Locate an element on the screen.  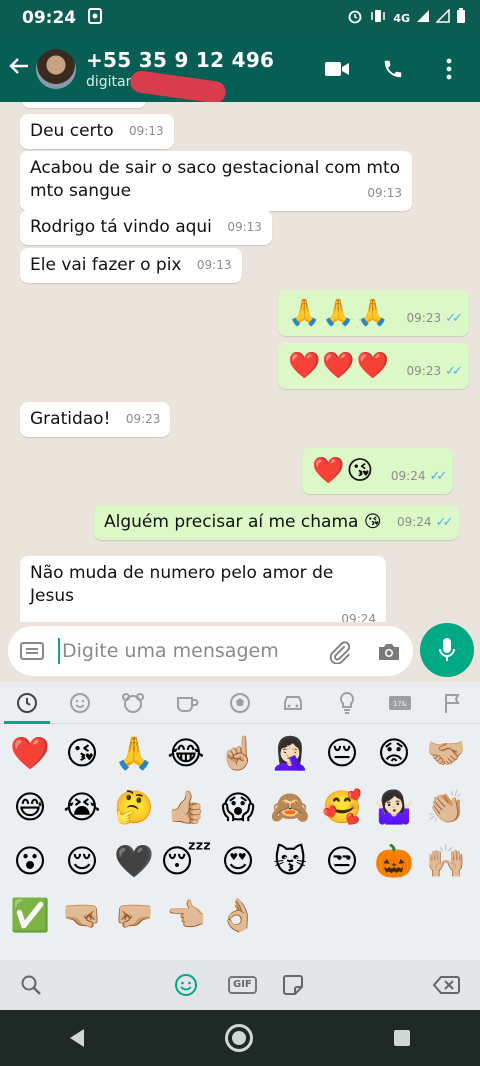
message-bubble-outgoing: 🙏🙏🙏 09:23 ✓✓ is located at coordinates (373, 313).